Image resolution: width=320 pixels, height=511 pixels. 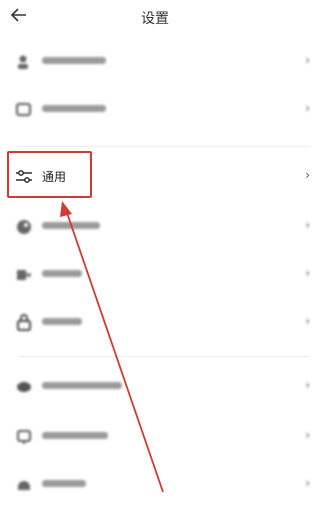 I want to click on settings-item-security: ›, so click(x=155, y=323).